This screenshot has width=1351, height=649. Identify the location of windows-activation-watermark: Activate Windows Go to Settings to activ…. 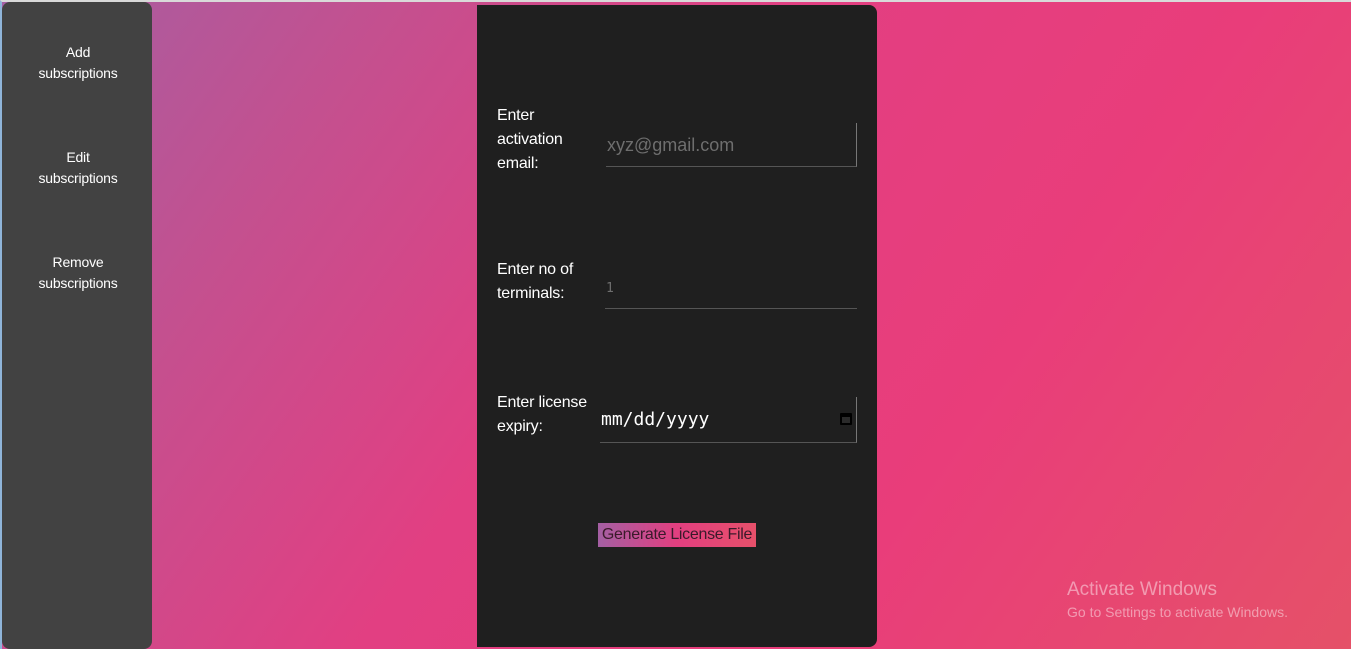
(1177, 600).